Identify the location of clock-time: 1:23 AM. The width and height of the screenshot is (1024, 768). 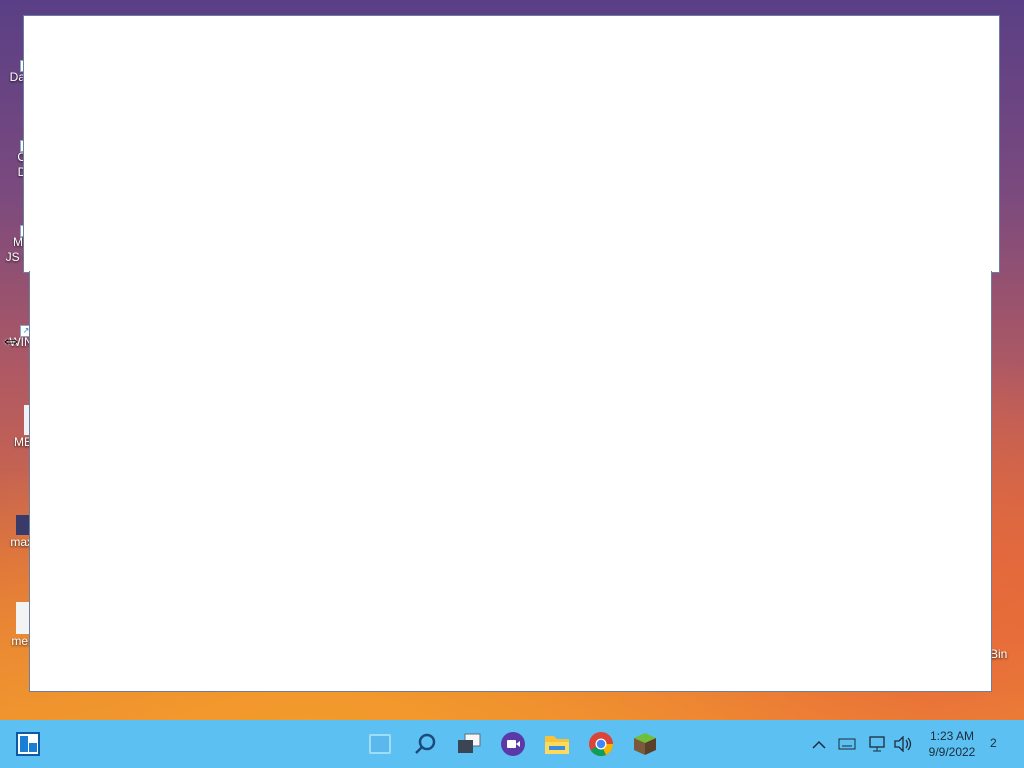
(952, 736).